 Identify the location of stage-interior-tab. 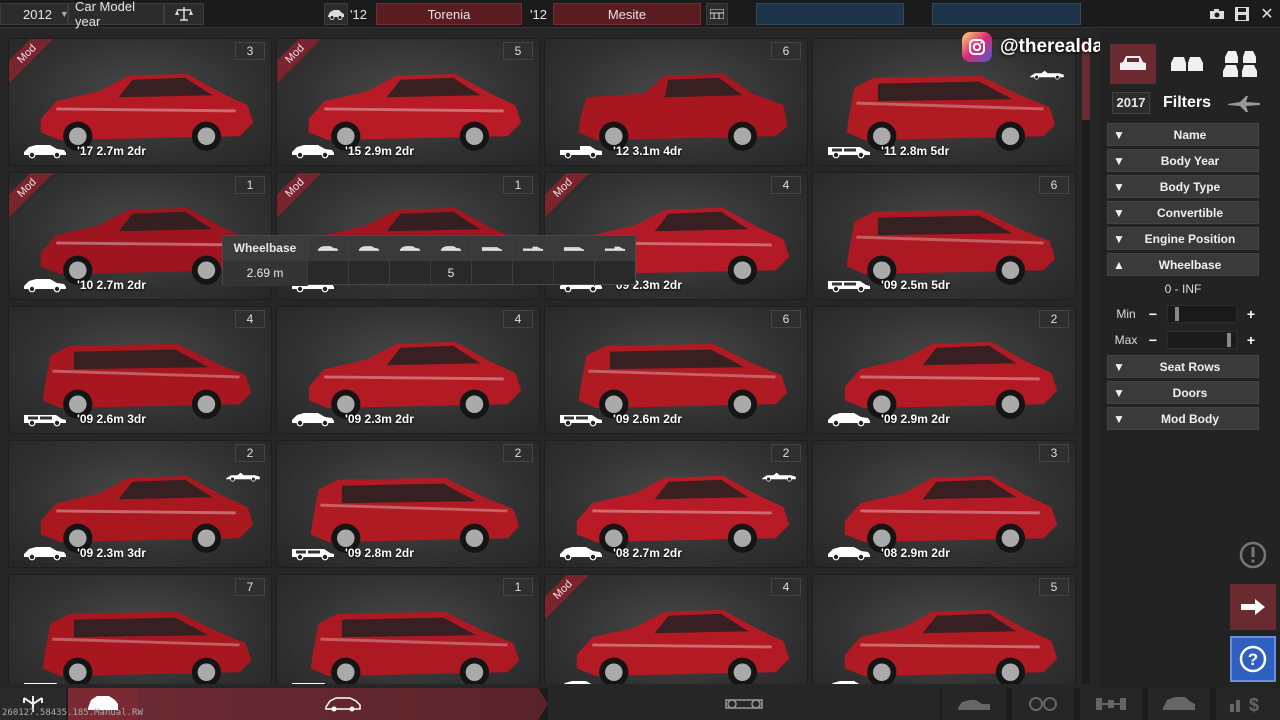
(1179, 704).